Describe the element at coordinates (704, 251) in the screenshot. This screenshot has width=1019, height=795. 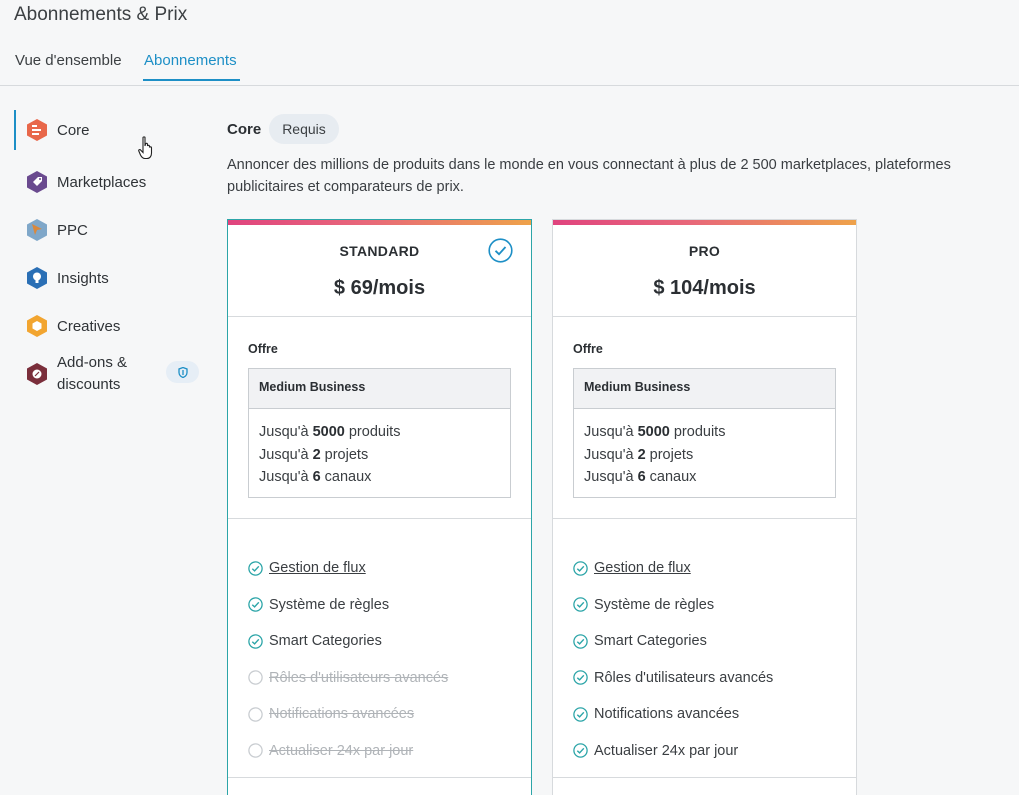
I see `plan-name: PRO` at that location.